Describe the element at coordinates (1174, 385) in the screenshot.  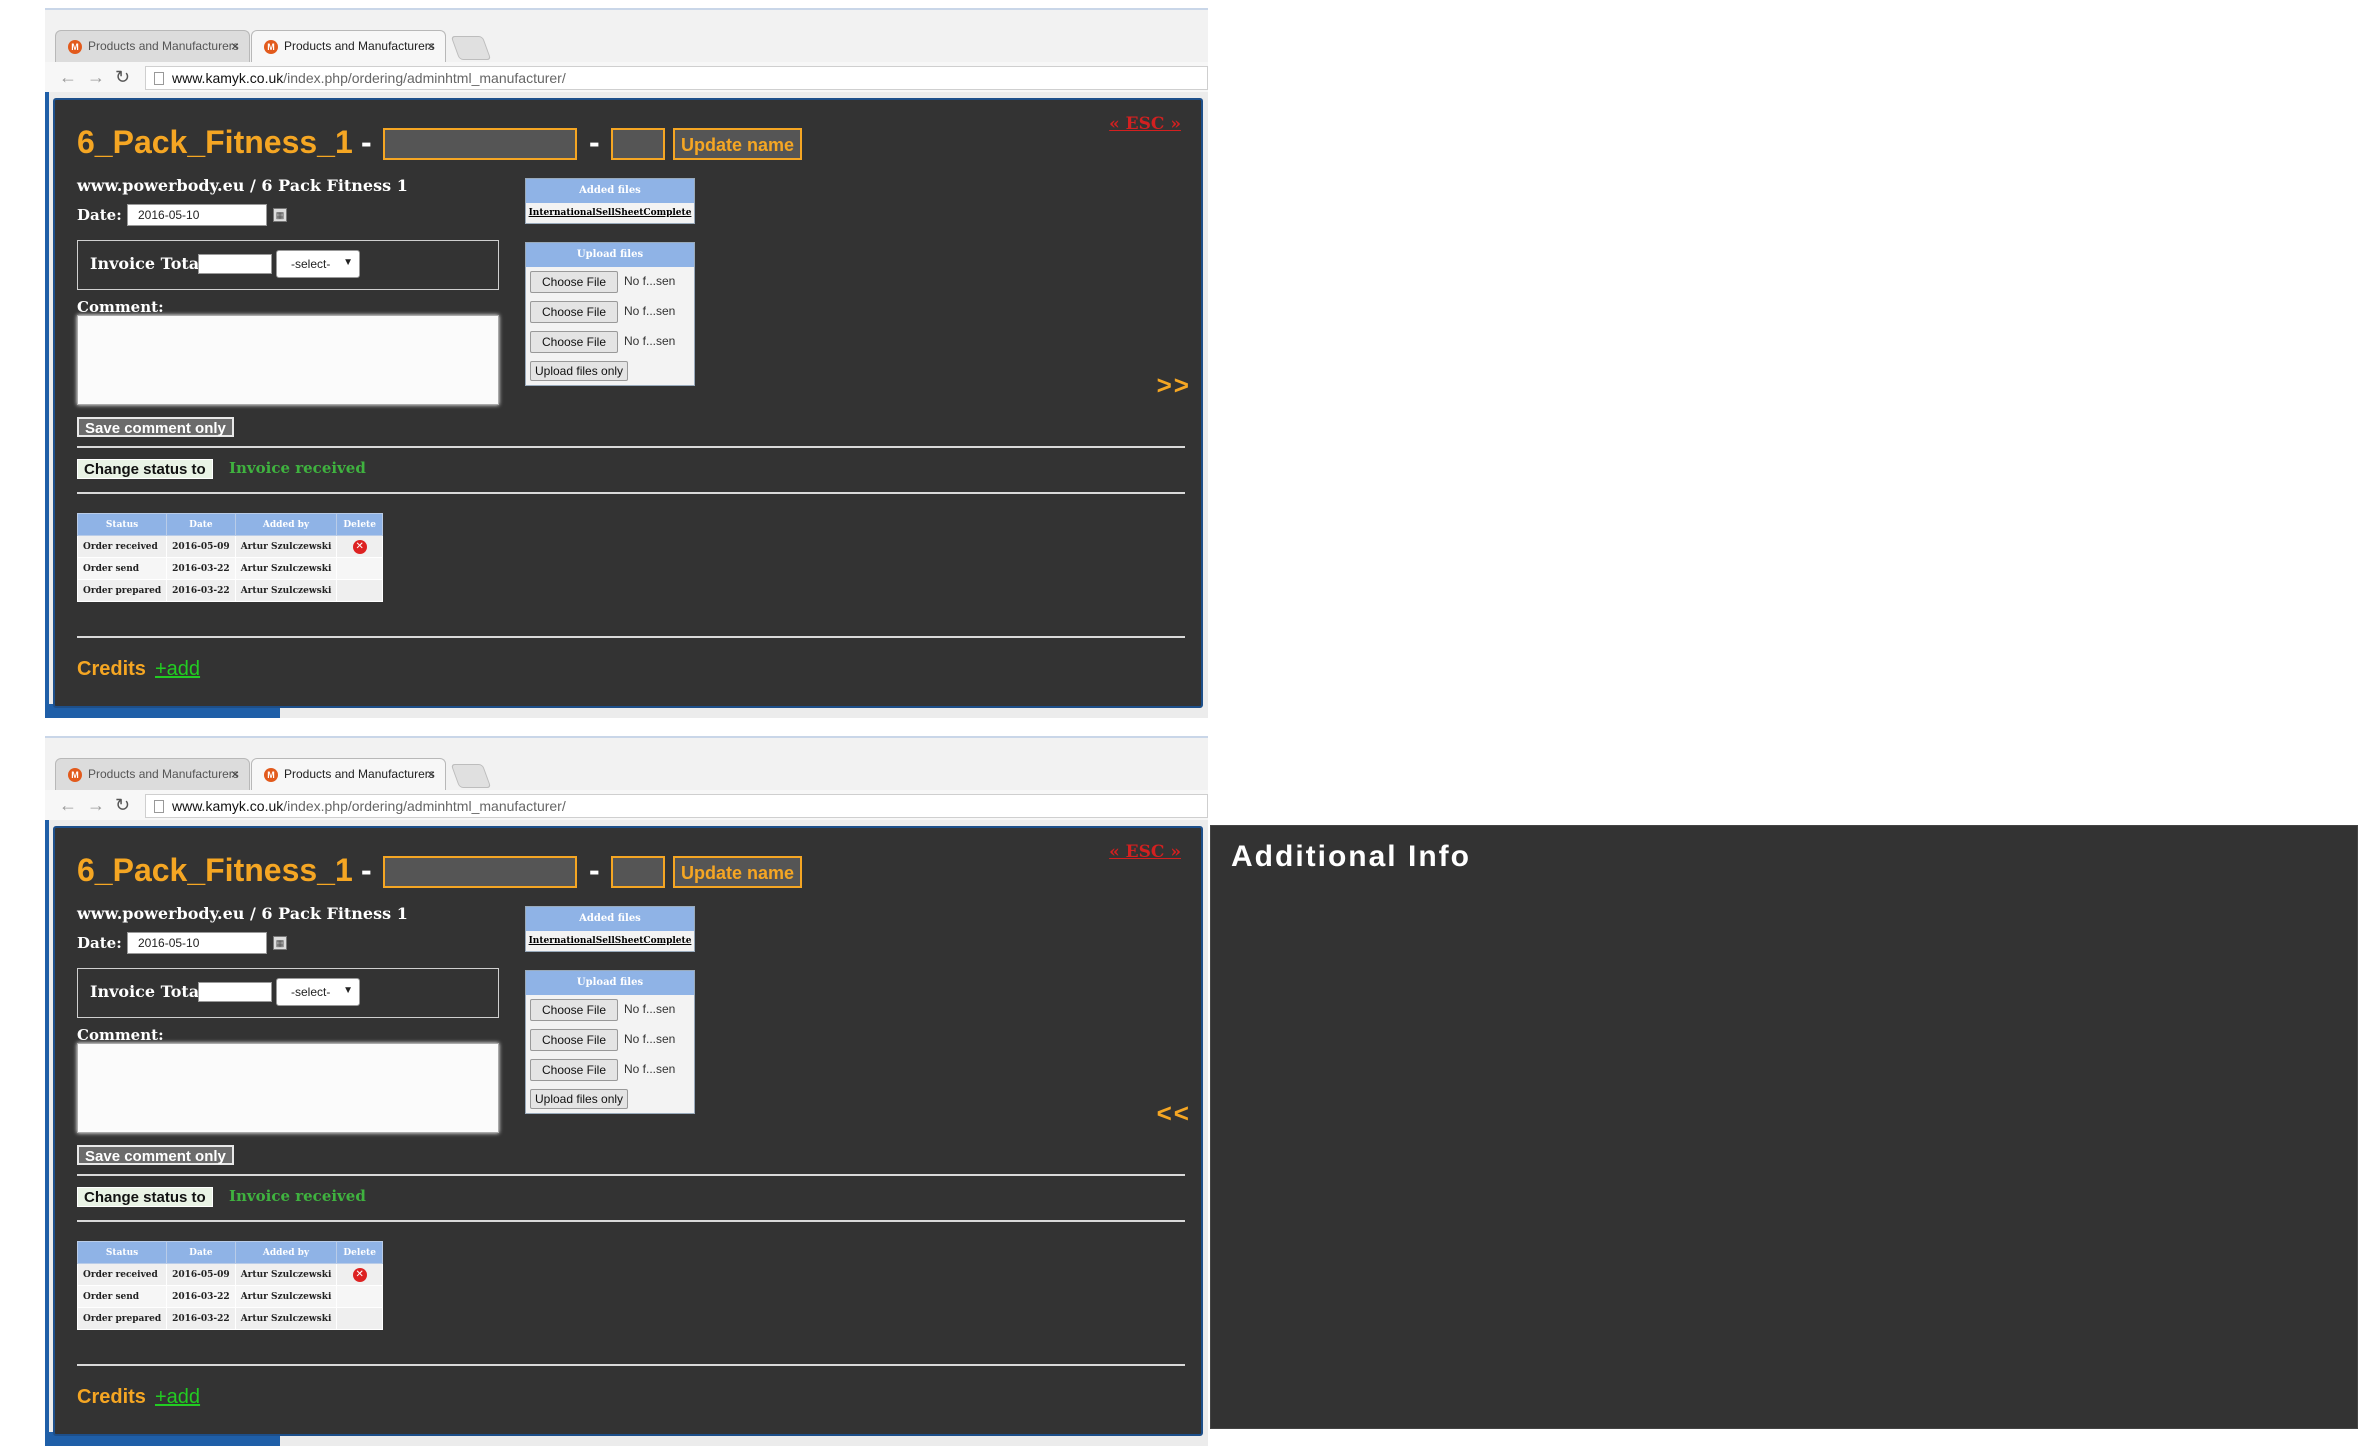
I see `expand-info-toggle: >>` at that location.